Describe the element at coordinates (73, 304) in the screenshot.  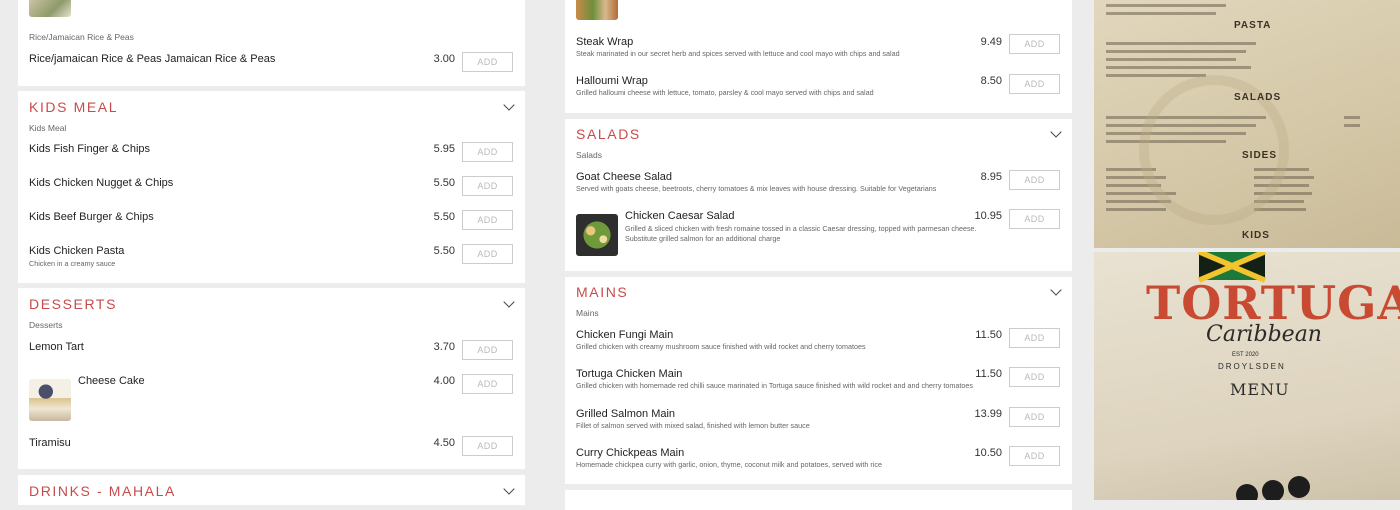
I see `section-title: DESSERTS` at that location.